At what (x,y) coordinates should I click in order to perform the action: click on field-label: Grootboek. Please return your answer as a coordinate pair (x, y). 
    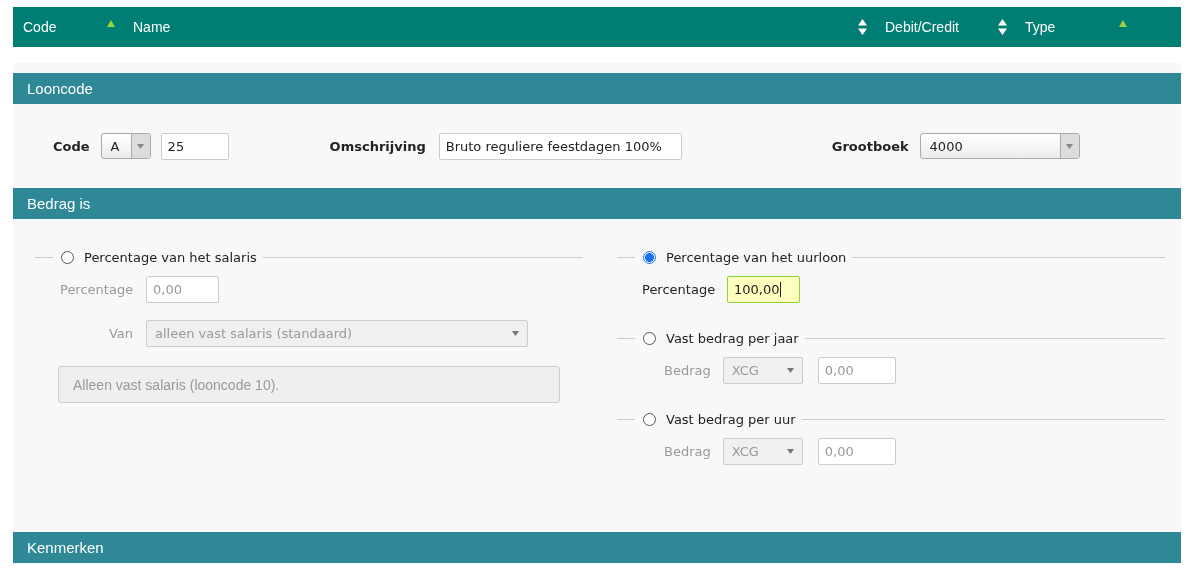
    Looking at the image, I should click on (870, 146).